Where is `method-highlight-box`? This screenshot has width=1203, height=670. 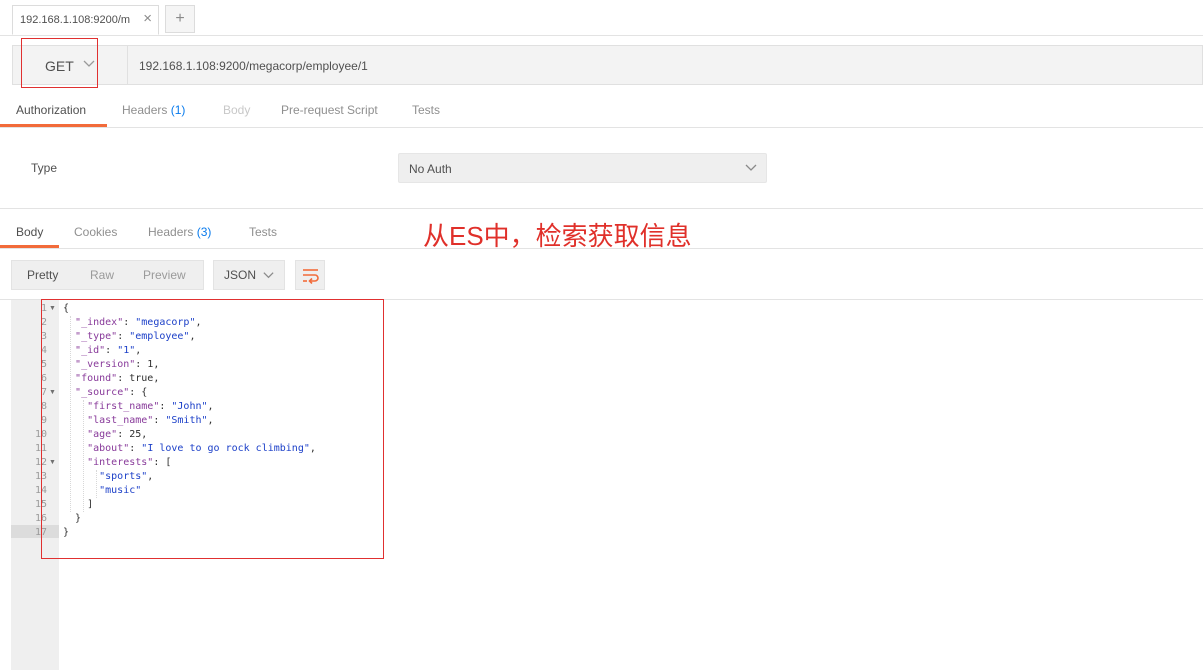
method-highlight-box is located at coordinates (59, 63).